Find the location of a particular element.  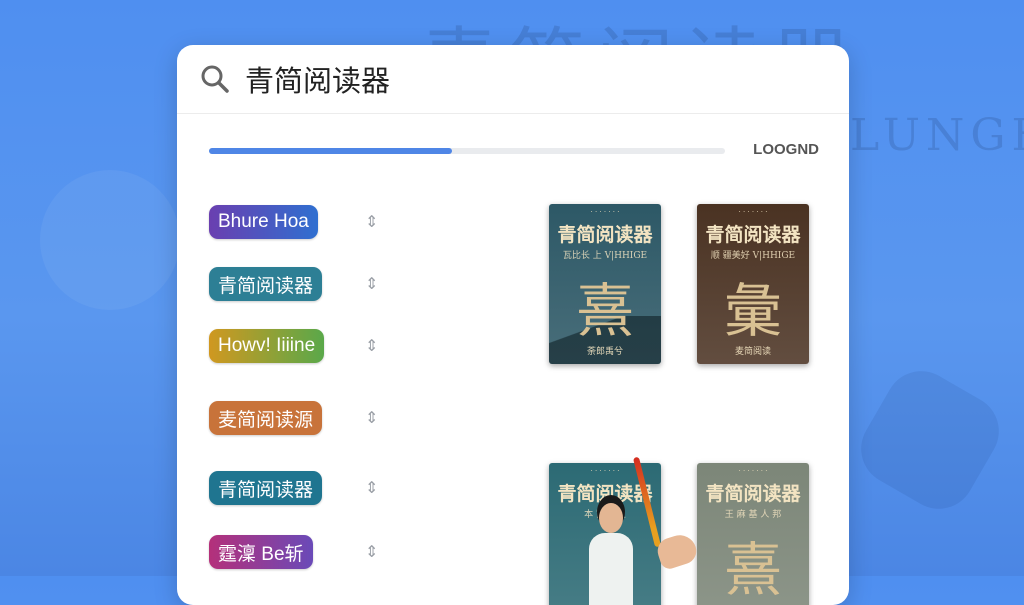

progress-row: LOOGND is located at coordinates (515, 151).